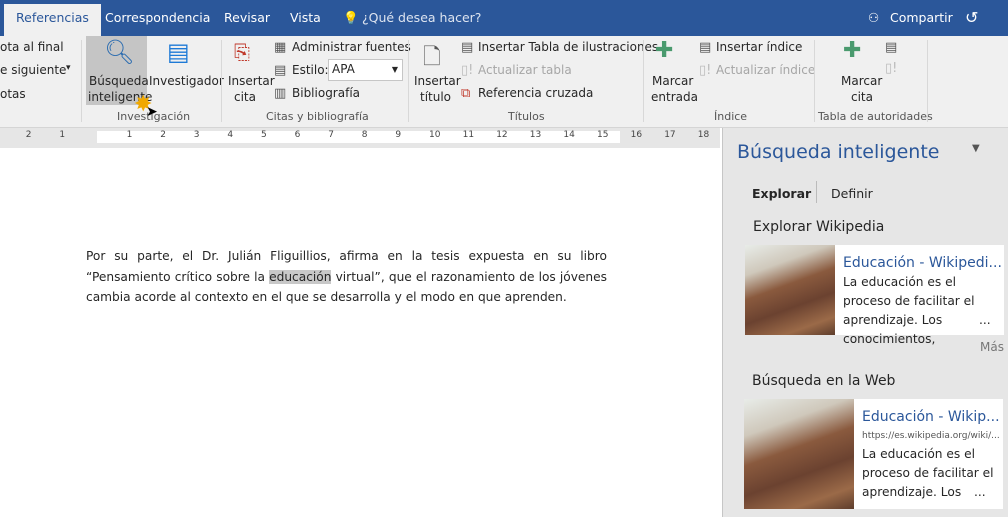 The width and height of the screenshot is (1008, 517). What do you see at coordinates (364, 135) in the screenshot?
I see `ruler-tick-label: 8` at bounding box center [364, 135].